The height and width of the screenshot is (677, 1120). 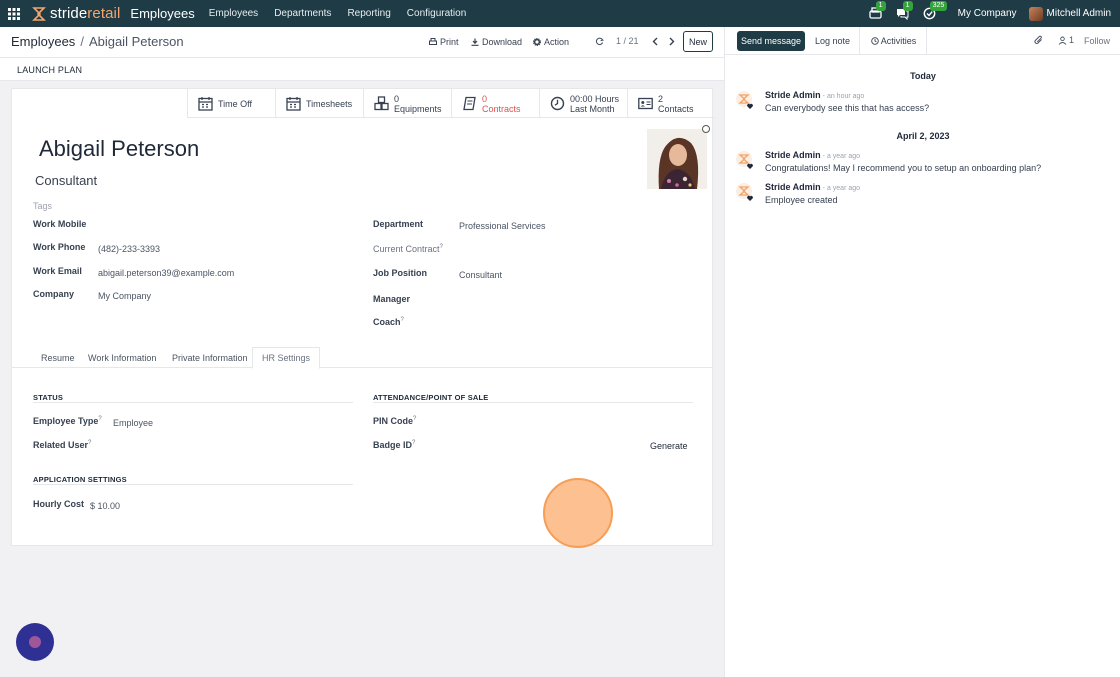 I want to click on download-button: Download, so click(x=496, y=42).